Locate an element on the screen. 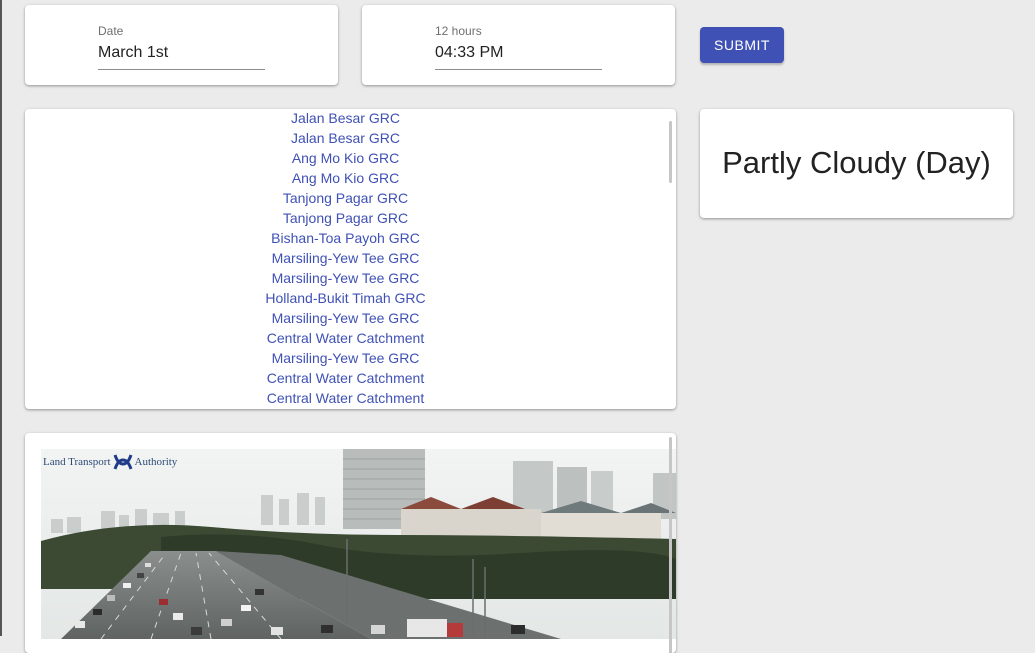 The image size is (1035, 653). forecast-text: Partly Cloudy (Day) is located at coordinates (856, 162).